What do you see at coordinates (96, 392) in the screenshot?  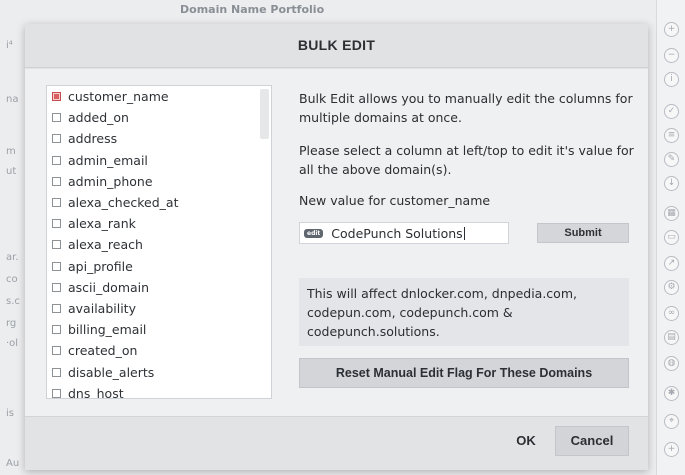 I see `column-label: dns_host` at bounding box center [96, 392].